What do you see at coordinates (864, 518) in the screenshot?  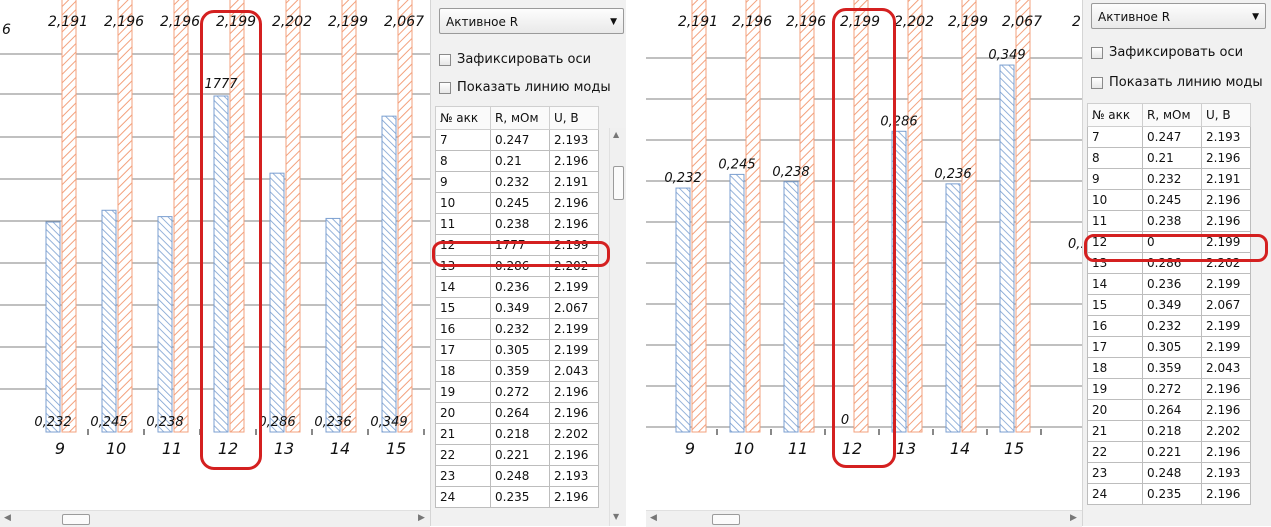 I see `horizontal-scrollbar-right: ◀ ▶` at bounding box center [864, 518].